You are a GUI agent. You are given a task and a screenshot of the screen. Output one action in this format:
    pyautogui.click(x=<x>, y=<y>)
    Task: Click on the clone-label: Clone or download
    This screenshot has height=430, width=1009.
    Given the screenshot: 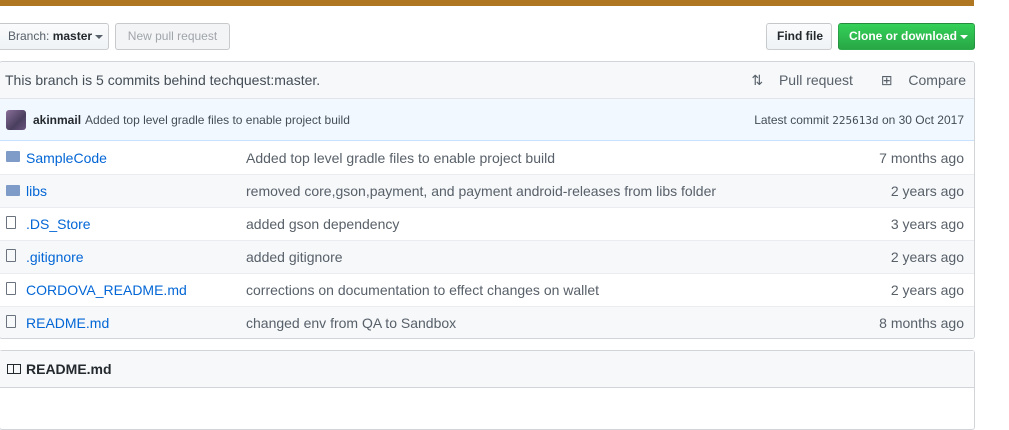 What is the action you would take?
    pyautogui.click(x=903, y=36)
    